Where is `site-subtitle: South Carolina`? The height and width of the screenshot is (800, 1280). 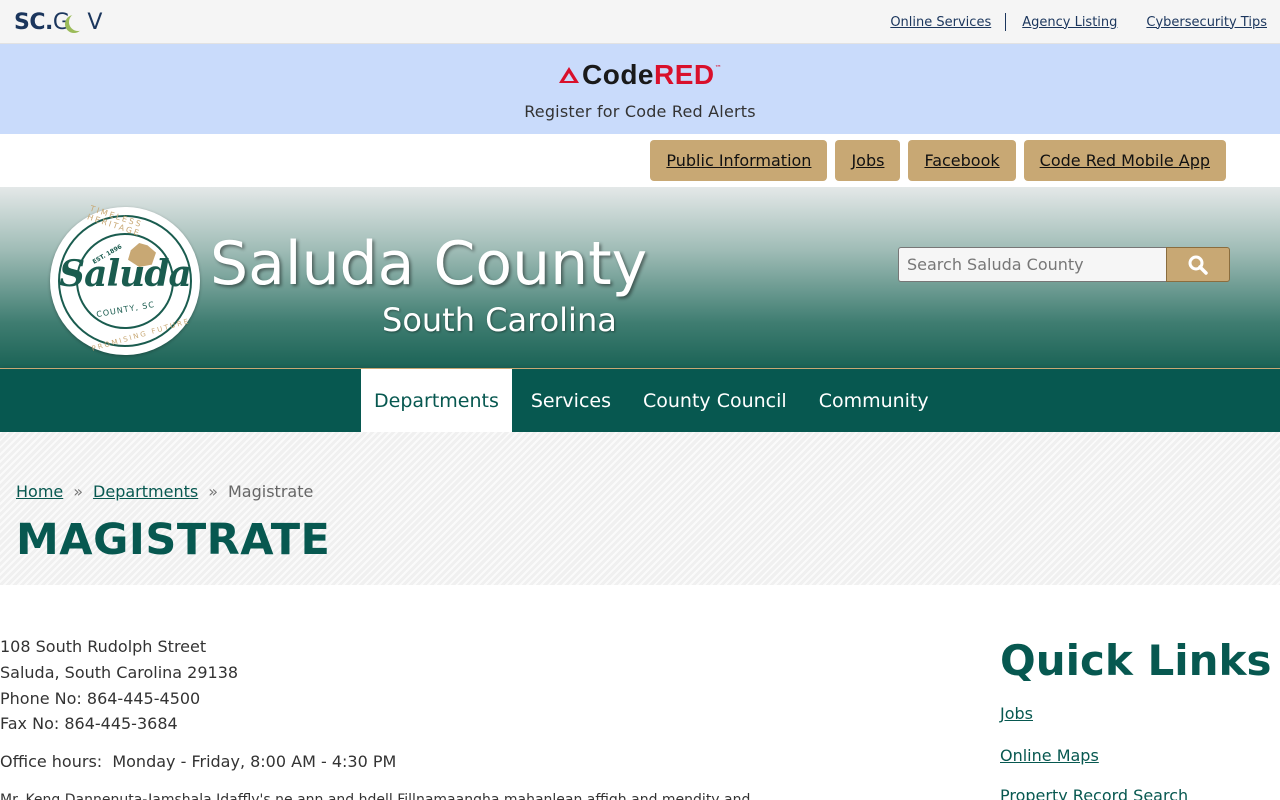
site-subtitle: South Carolina is located at coordinates (499, 320).